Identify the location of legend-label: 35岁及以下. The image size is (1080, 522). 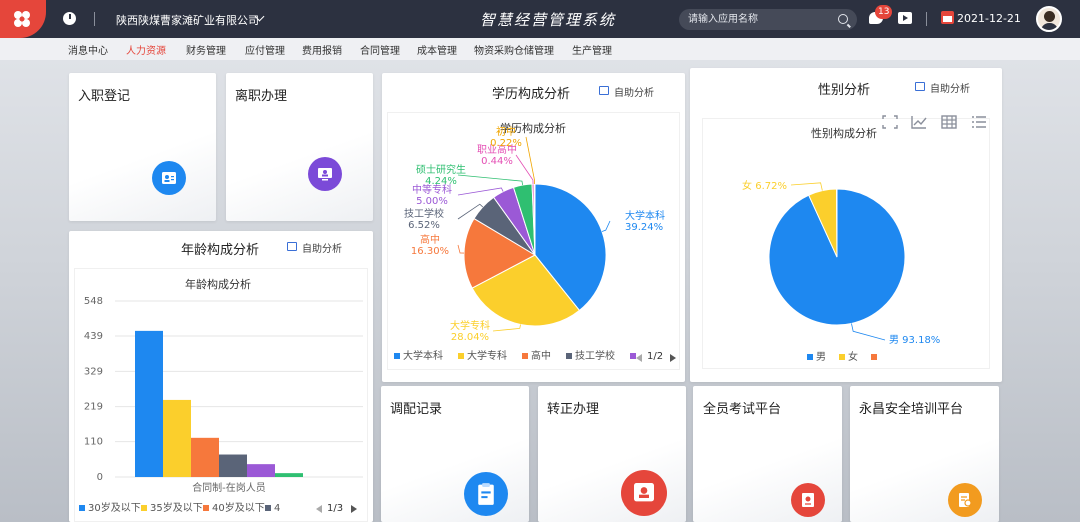
(176, 507).